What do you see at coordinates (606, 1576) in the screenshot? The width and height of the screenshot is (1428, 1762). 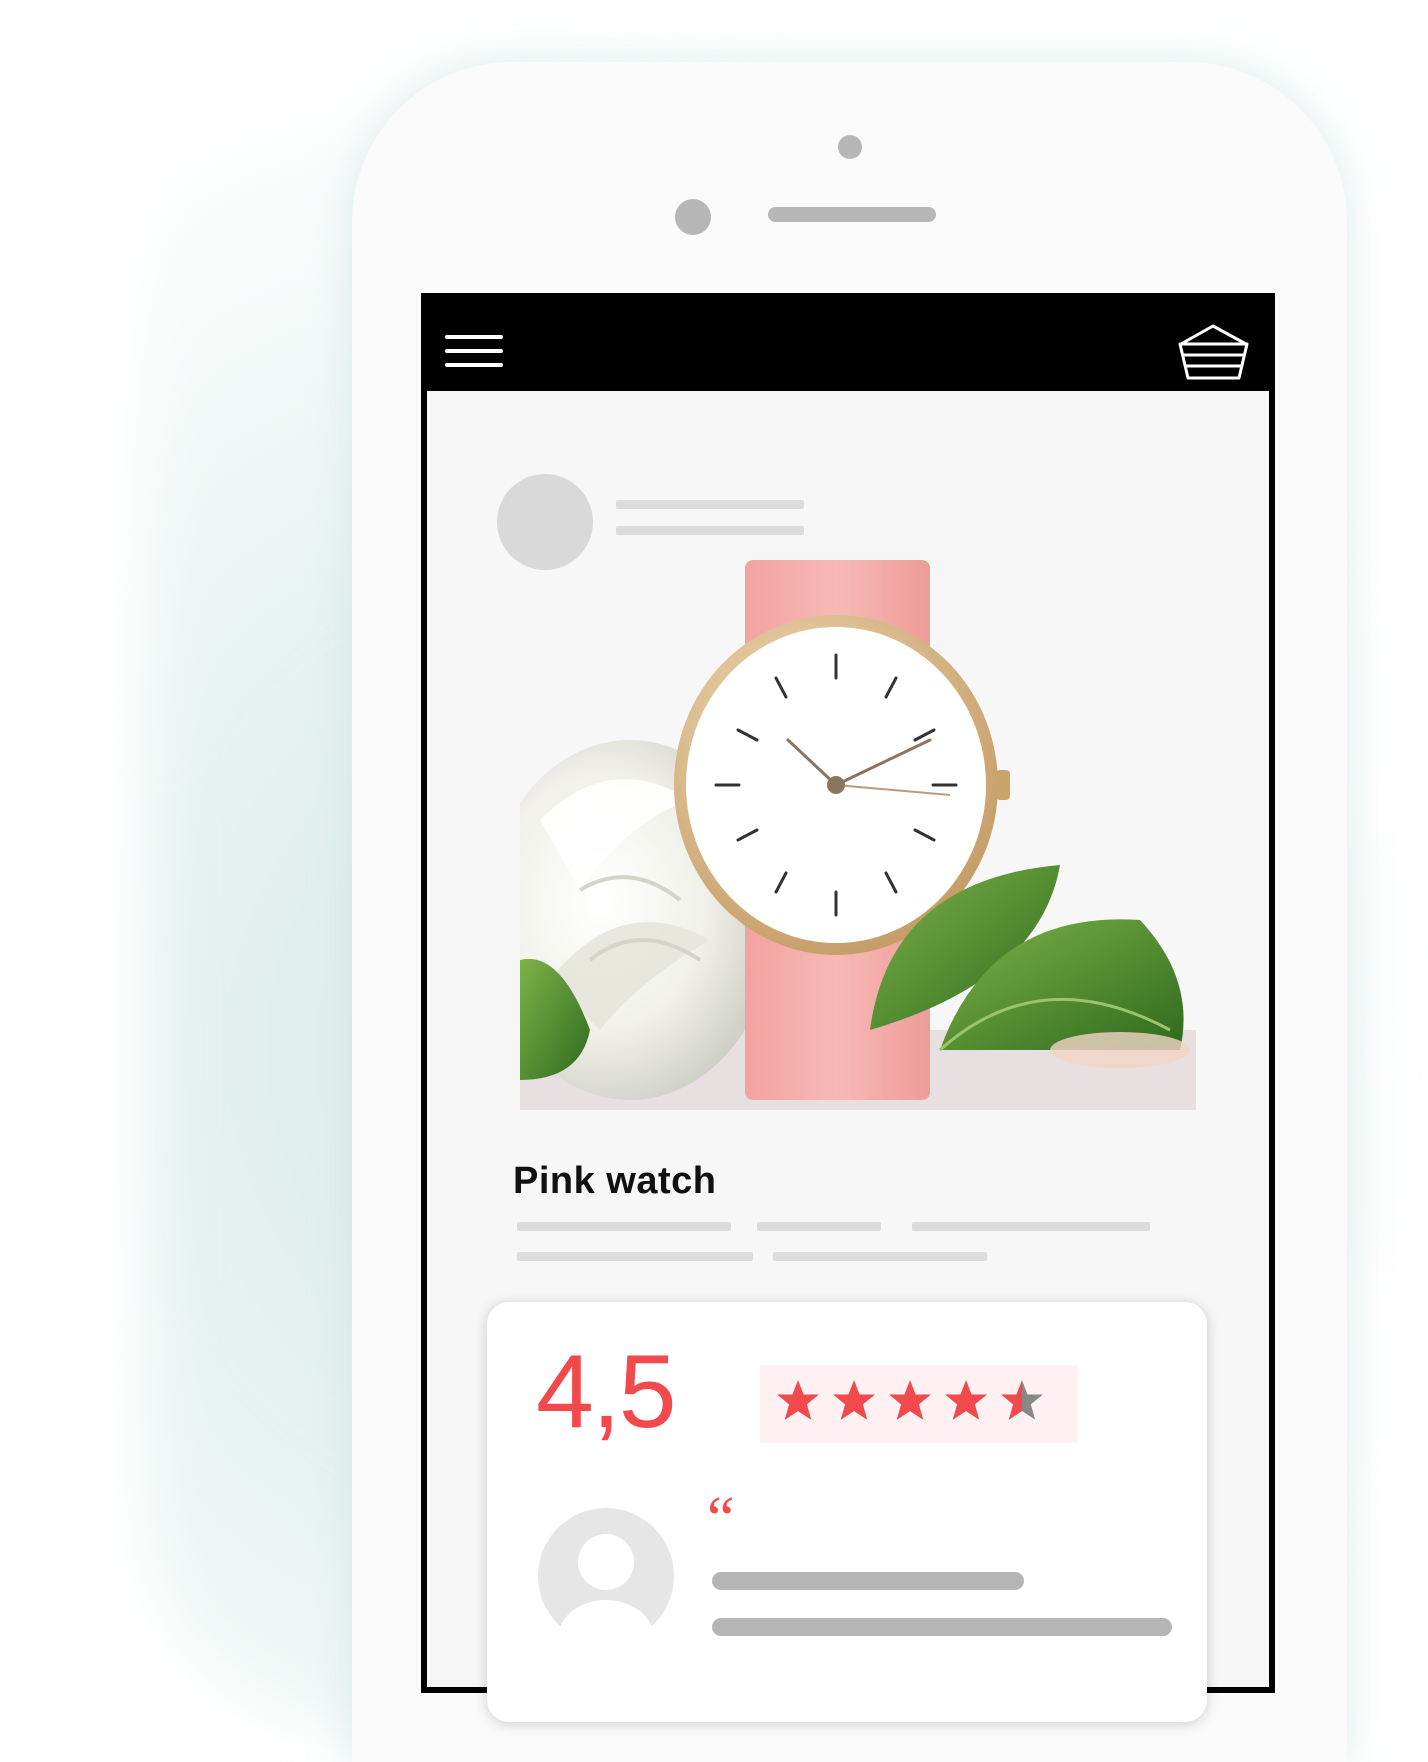 I see `user-avatar-icon` at bounding box center [606, 1576].